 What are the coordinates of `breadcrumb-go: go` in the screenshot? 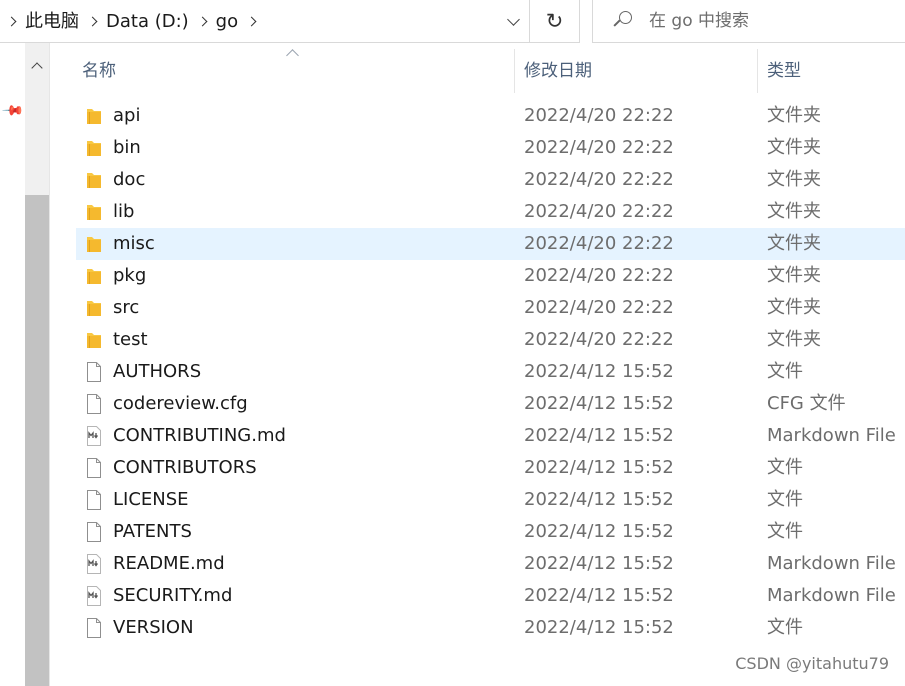 It's located at (227, 21).